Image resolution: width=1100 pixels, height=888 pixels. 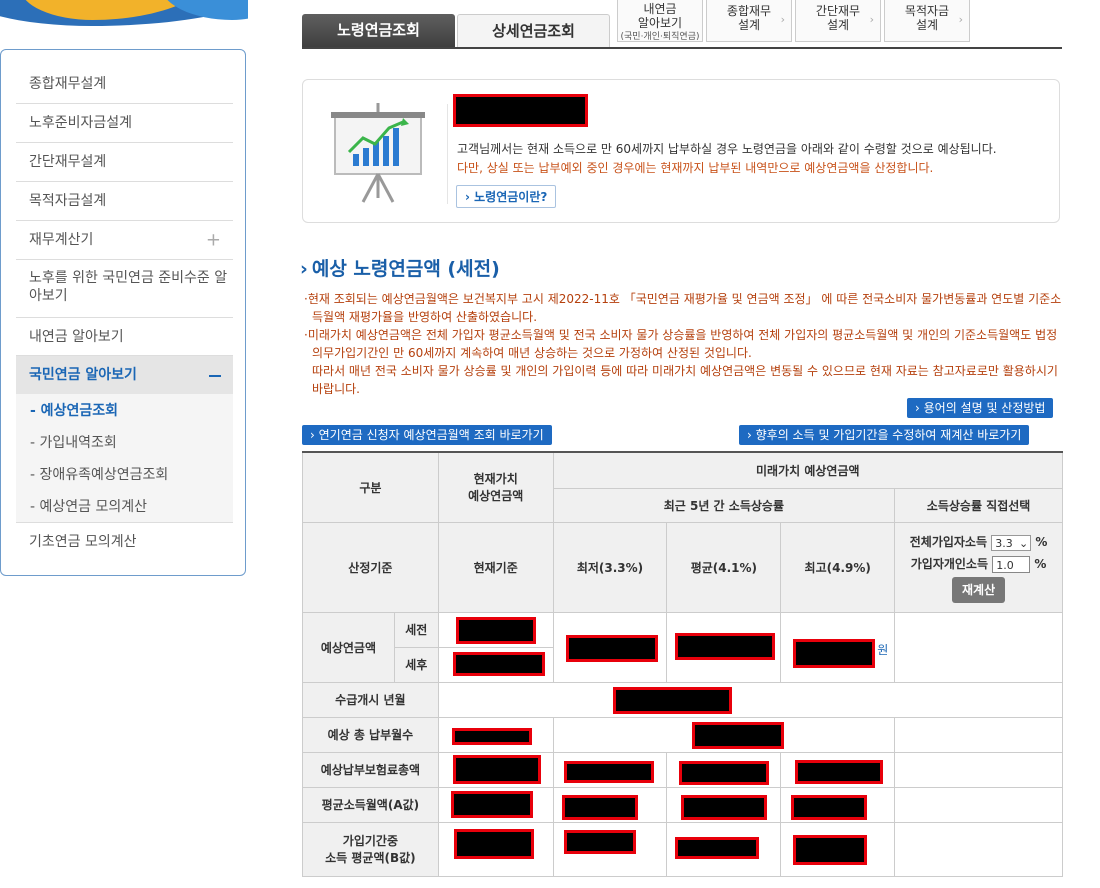 I want to click on all-income-select: 3.3 ⌄, so click(x=1011, y=542).